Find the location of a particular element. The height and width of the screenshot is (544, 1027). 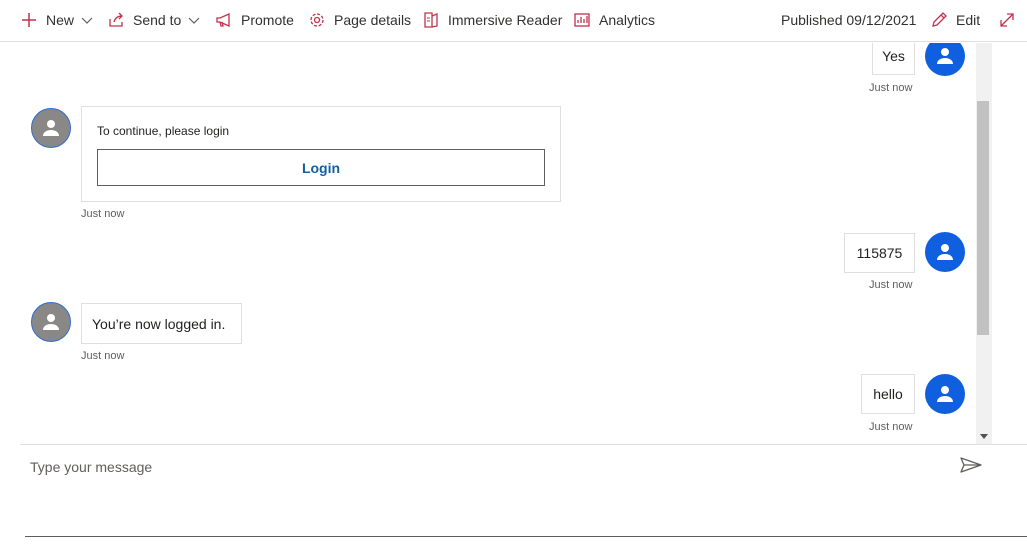

login-prompt-text: To continue, please login is located at coordinates (163, 131).